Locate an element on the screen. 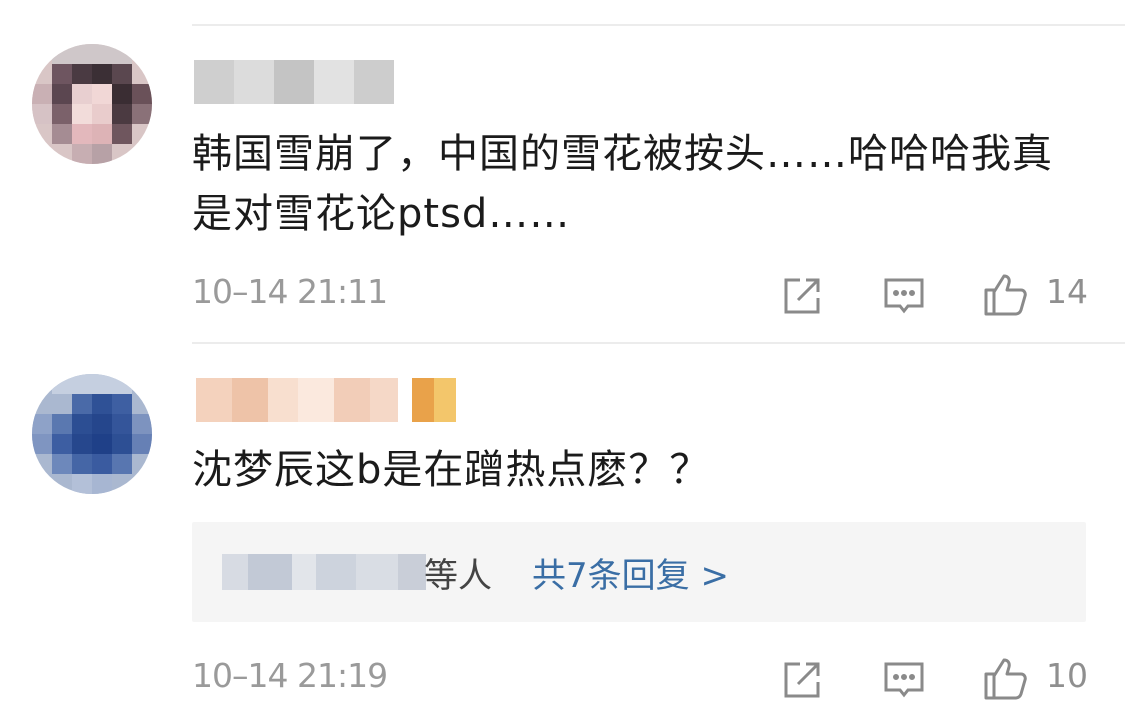  comment-meta: 10–14 21:11 14 is located at coordinates (642, 293).